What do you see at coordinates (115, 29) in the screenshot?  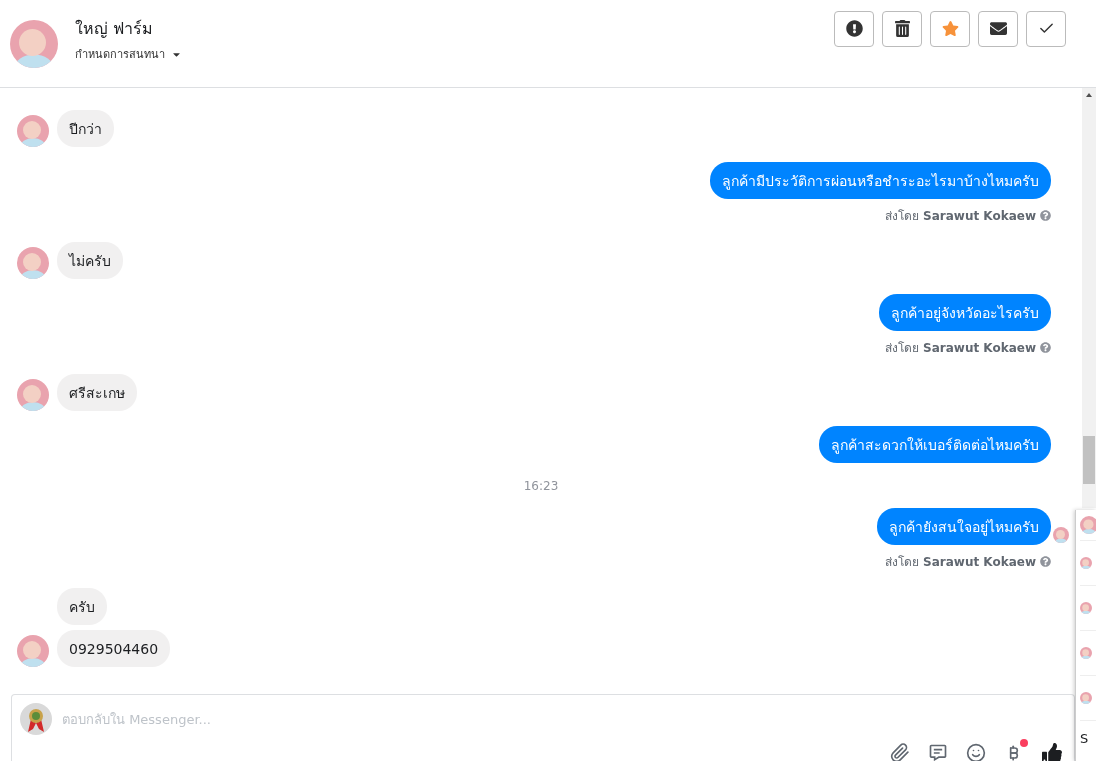 I see `contact-name: ใหญ่ ฟาร์ม` at bounding box center [115, 29].